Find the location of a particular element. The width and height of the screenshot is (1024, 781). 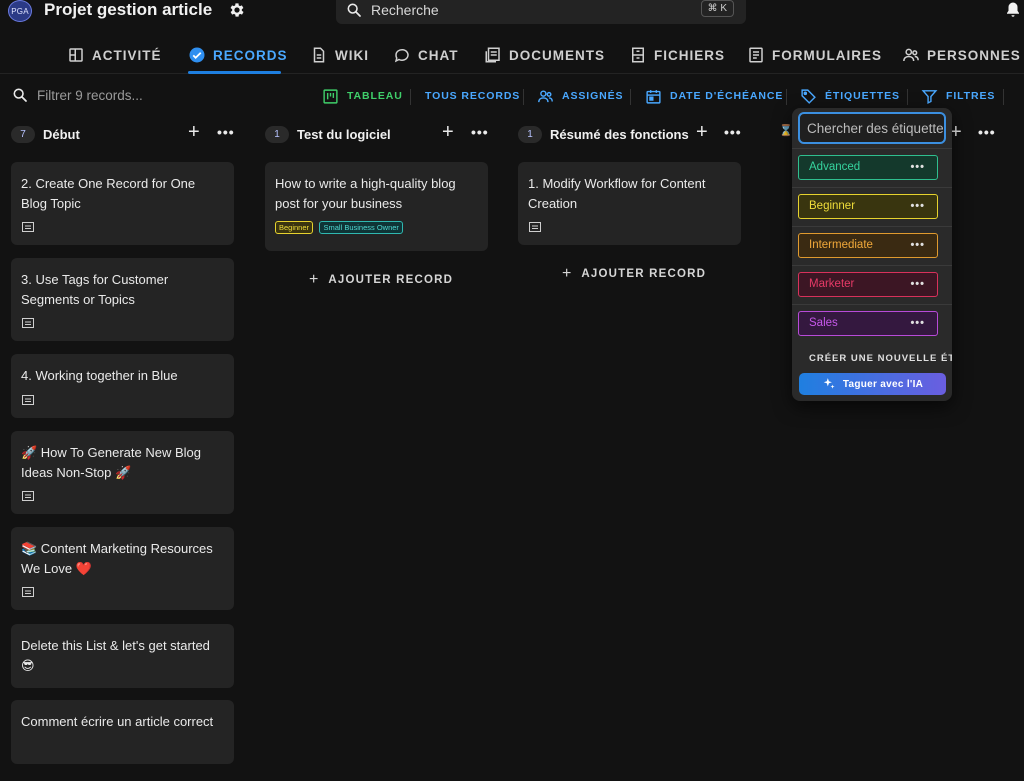

tab-personnes: PERSONNES is located at coordinates (961, 55).